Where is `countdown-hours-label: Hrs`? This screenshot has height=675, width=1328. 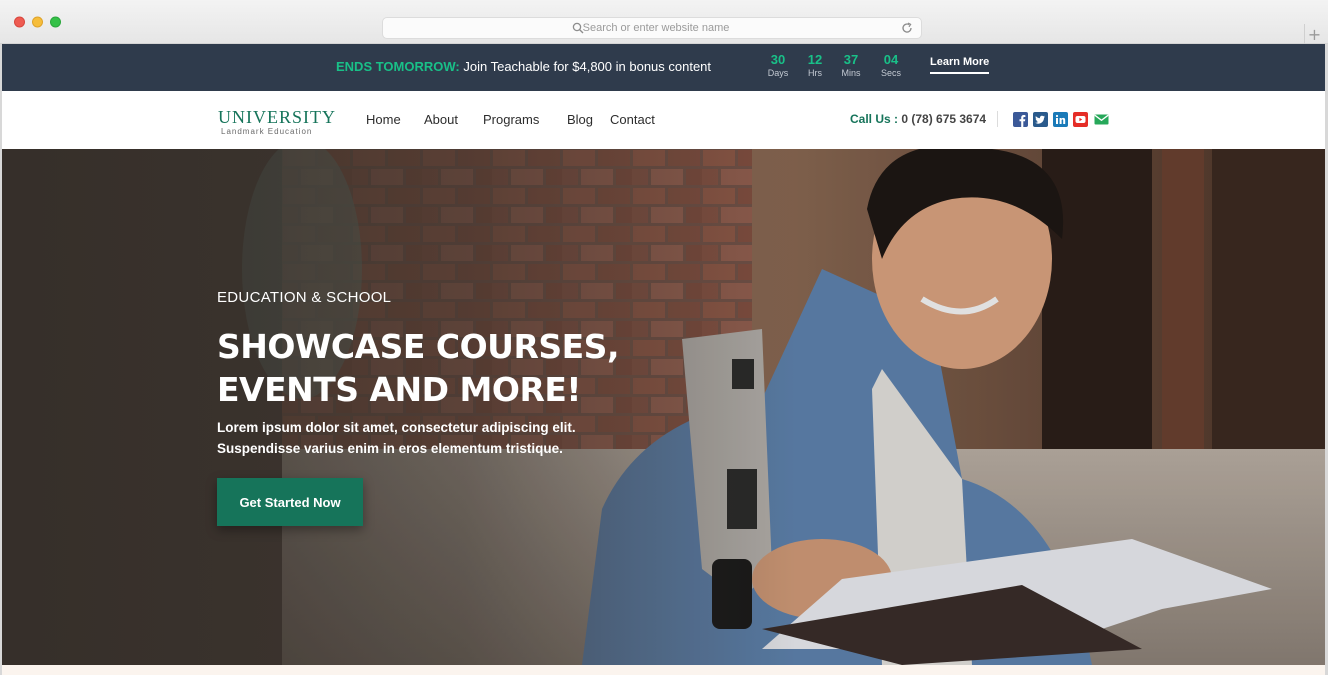
countdown-hours-label: Hrs is located at coordinates (815, 73).